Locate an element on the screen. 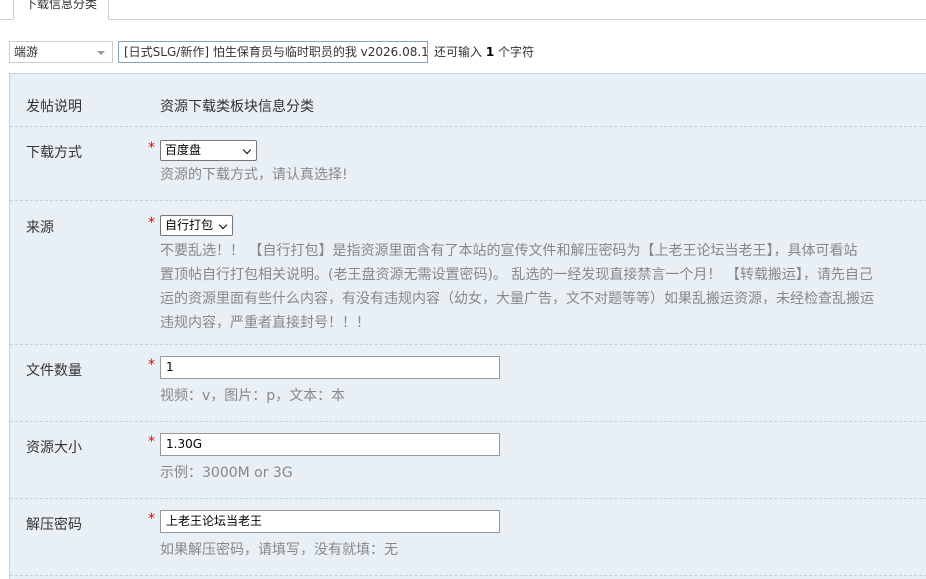  thread-type-value: 端游 is located at coordinates (26, 52).